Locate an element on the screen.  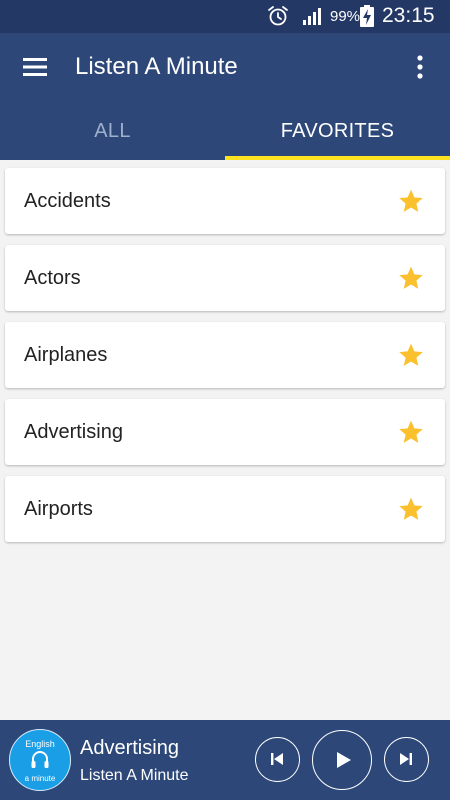
now-playing-subtitle: Listen A Minute is located at coordinates (134, 775).